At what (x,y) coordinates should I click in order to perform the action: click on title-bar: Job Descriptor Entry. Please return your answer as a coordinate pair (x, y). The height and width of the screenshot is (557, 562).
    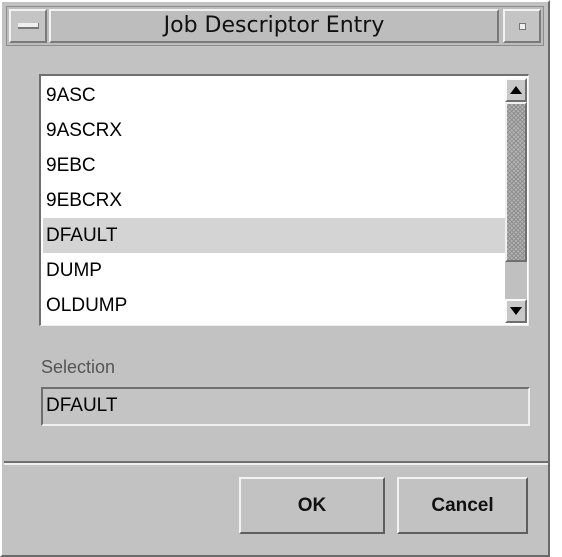
    Looking at the image, I should click on (275, 26).